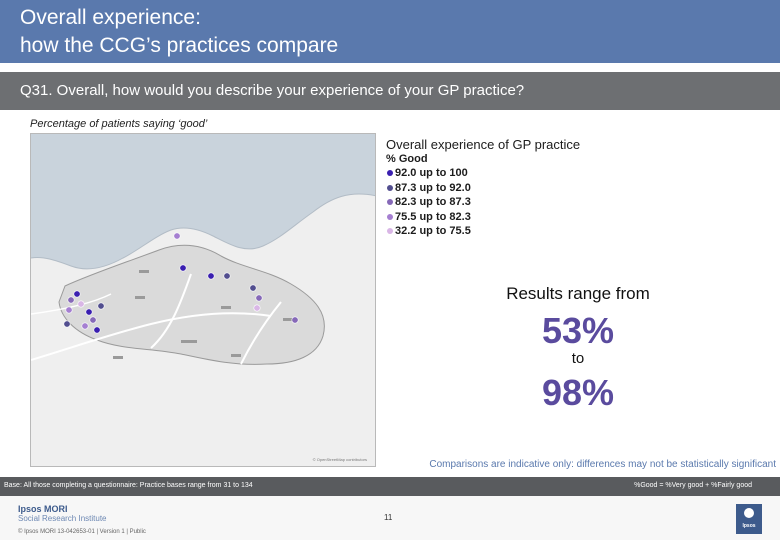 Image resolution: width=780 pixels, height=540 pixels. What do you see at coordinates (483, 217) in the screenshot?
I see `legend-item: 75.5 up to 82.3` at bounding box center [483, 217].